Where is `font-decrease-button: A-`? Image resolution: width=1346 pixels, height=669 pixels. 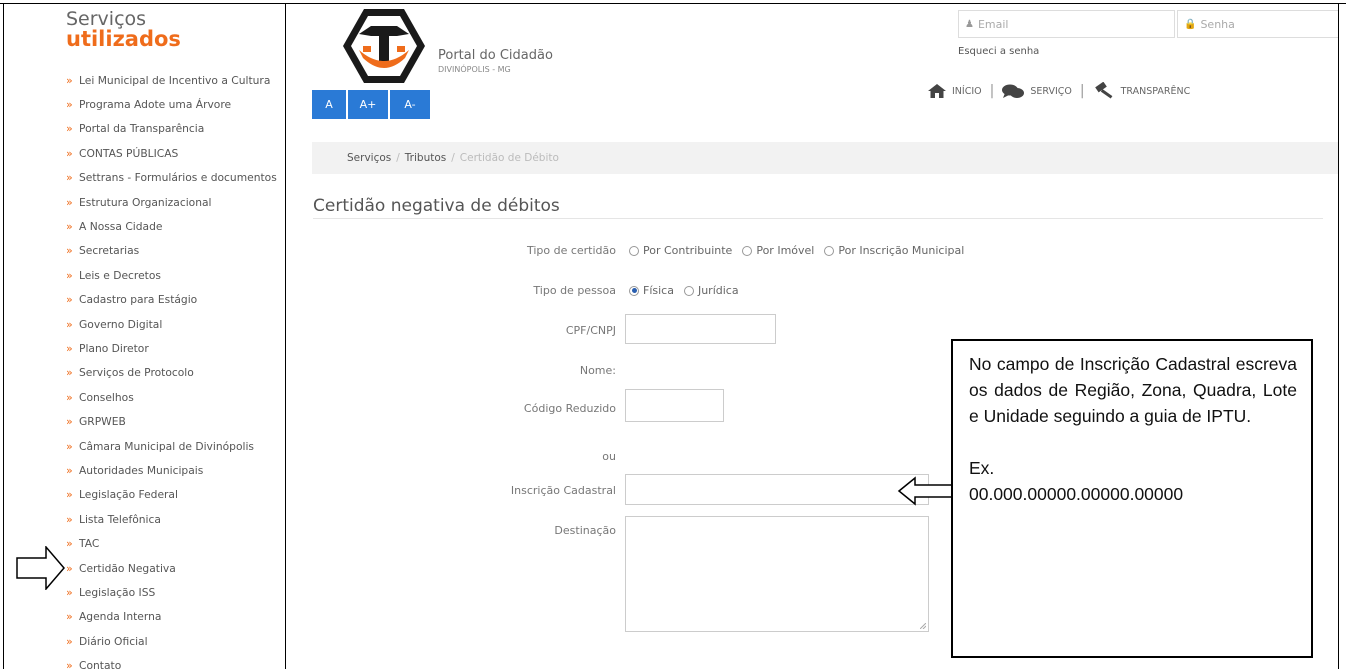
font-decrease-button: A- is located at coordinates (410, 104).